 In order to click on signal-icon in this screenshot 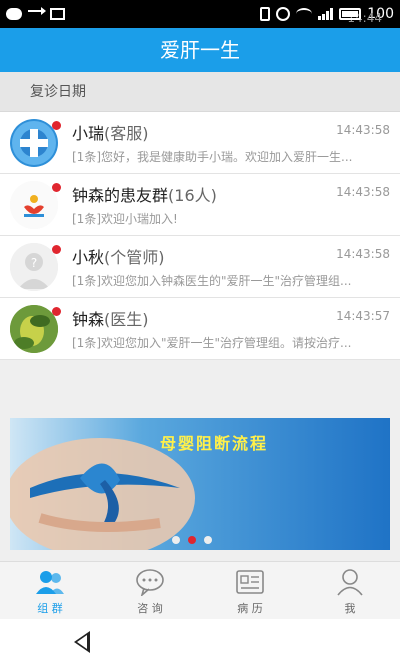, I will do `click(326, 14)`.